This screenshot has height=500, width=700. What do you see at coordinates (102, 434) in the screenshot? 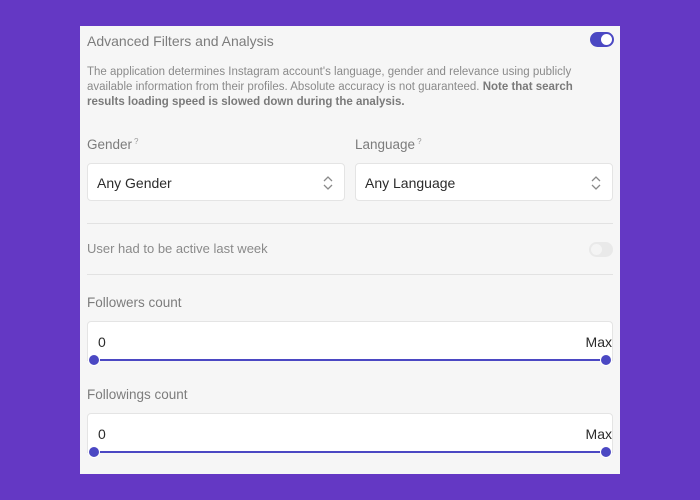
I see `followings-min-value: 0` at bounding box center [102, 434].